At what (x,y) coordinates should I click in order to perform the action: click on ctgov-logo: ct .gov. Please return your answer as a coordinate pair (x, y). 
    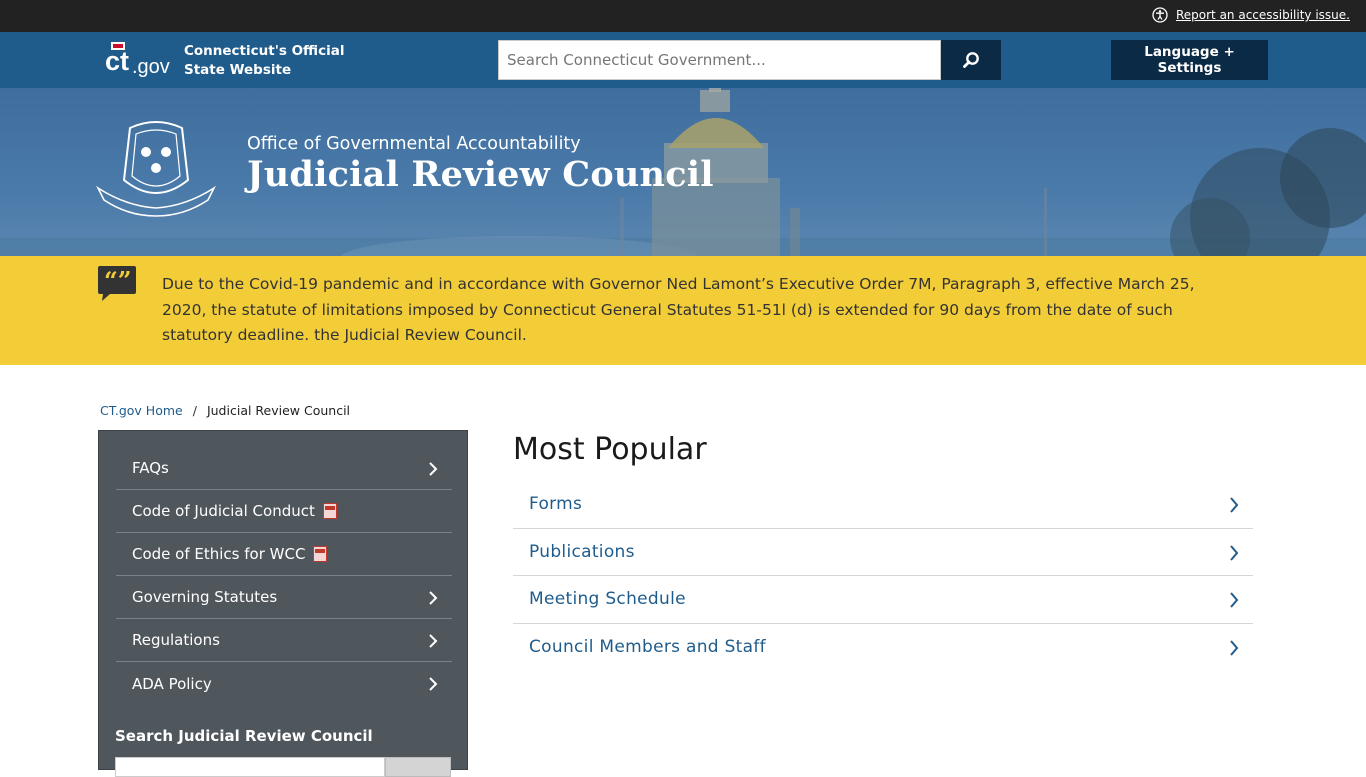
    Looking at the image, I should click on (138, 60).